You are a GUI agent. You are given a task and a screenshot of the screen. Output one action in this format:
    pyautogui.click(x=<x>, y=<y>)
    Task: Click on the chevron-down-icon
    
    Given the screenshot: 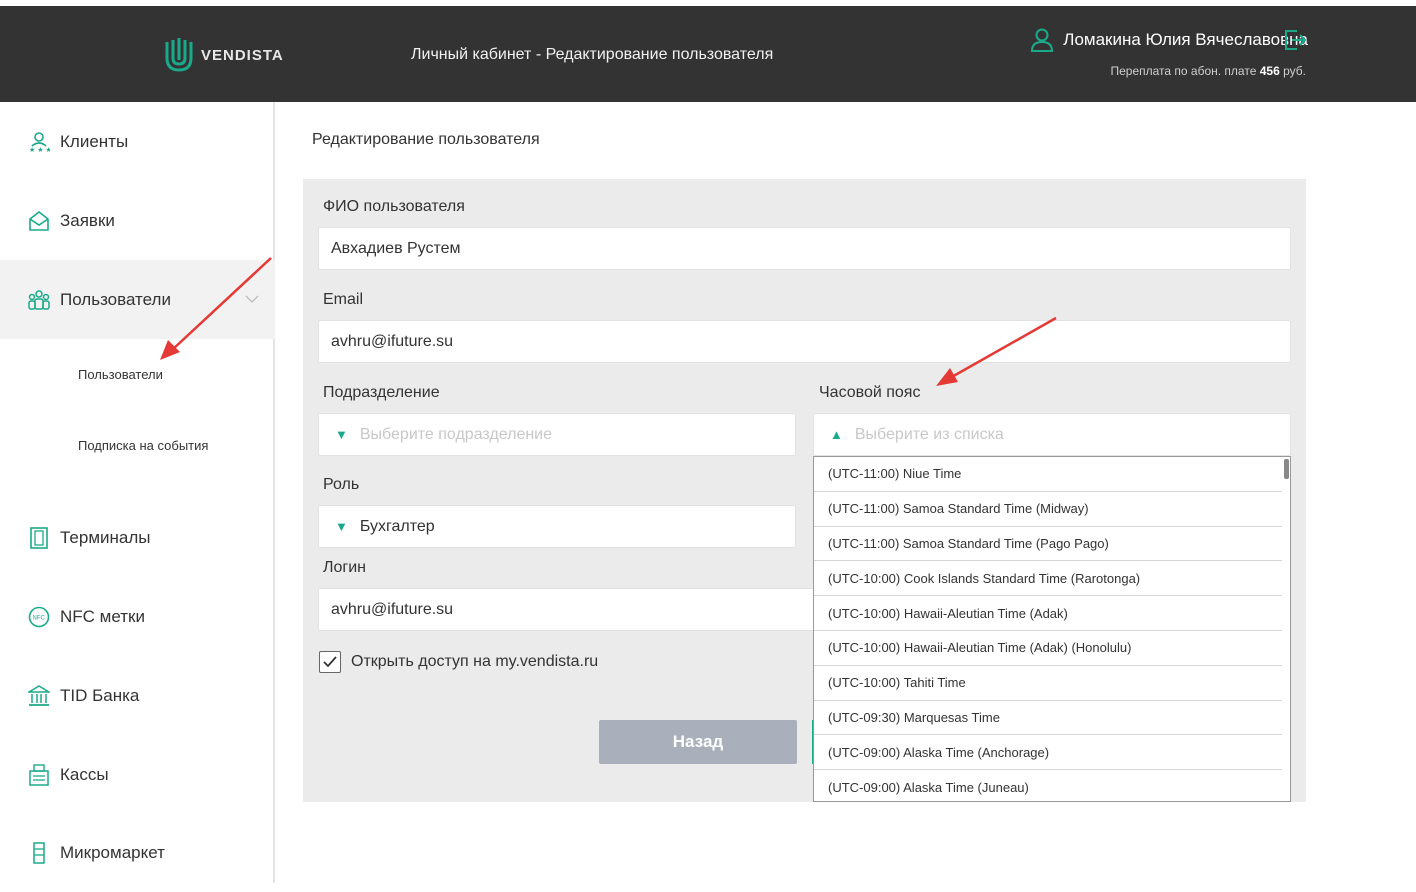 What is the action you would take?
    pyautogui.click(x=252, y=299)
    